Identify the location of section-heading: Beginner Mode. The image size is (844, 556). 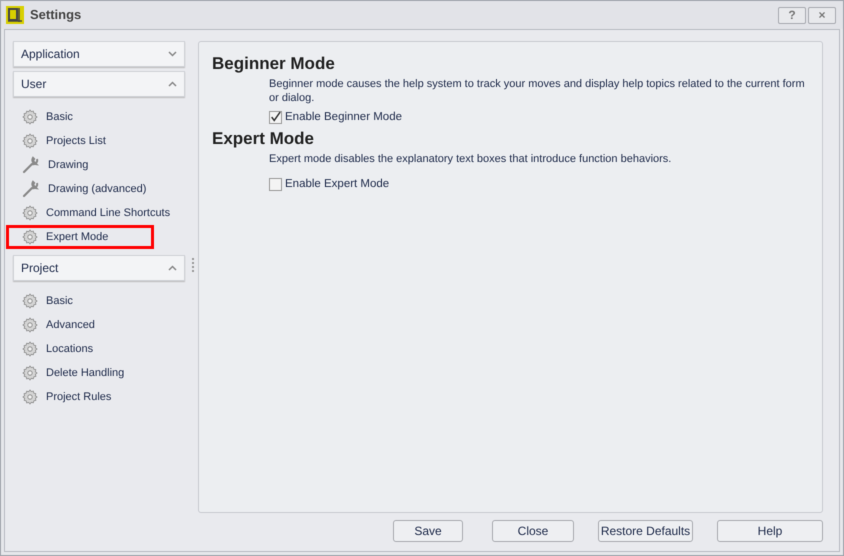
(274, 64).